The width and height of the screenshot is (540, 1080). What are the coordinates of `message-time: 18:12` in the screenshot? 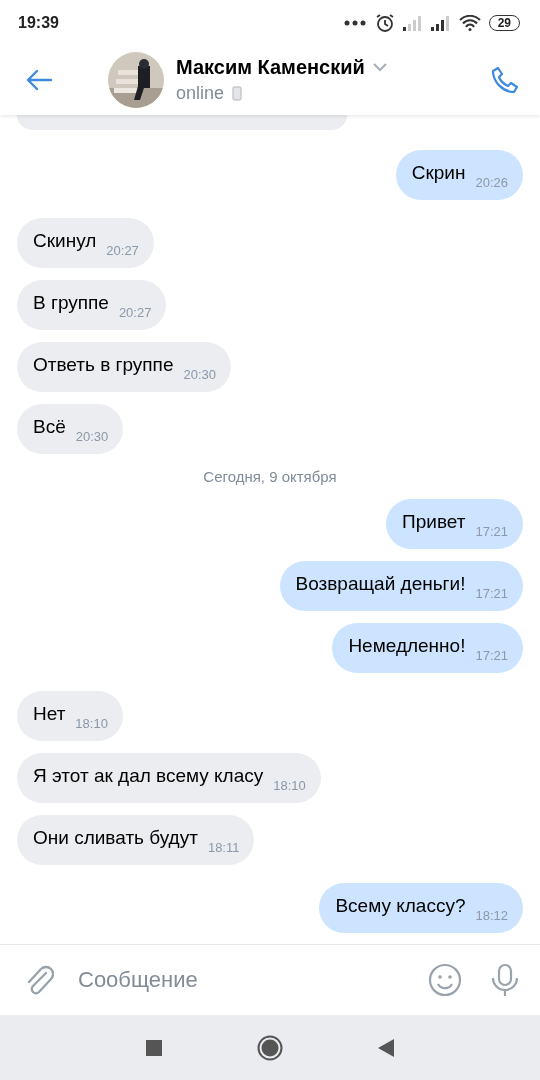 It's located at (491, 915).